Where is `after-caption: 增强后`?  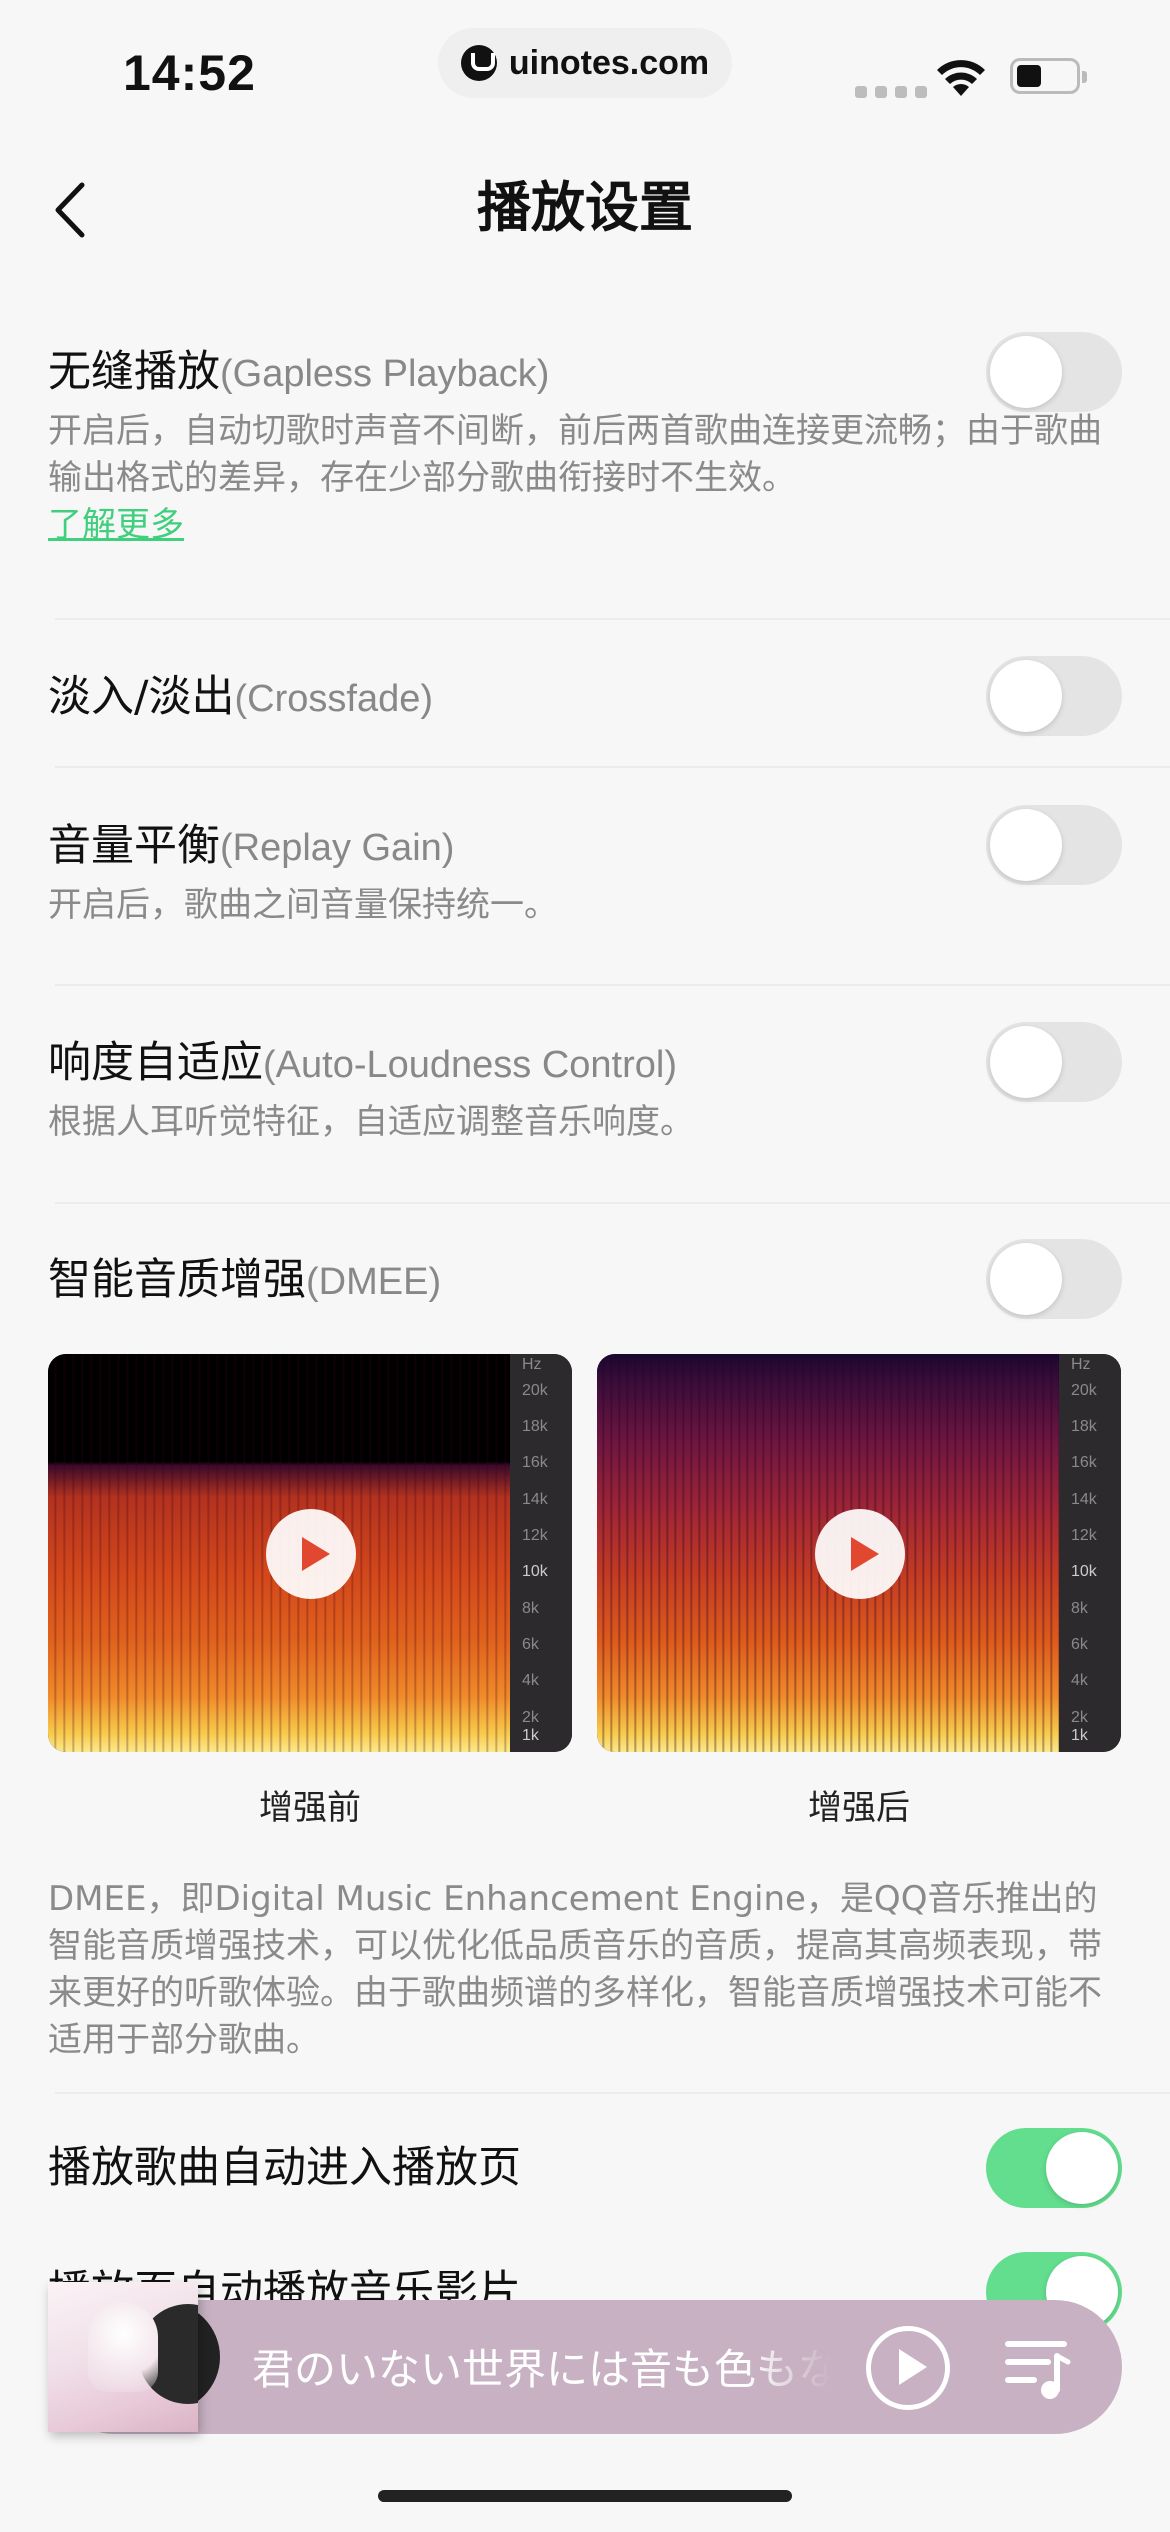 after-caption: 增强后 is located at coordinates (859, 1808).